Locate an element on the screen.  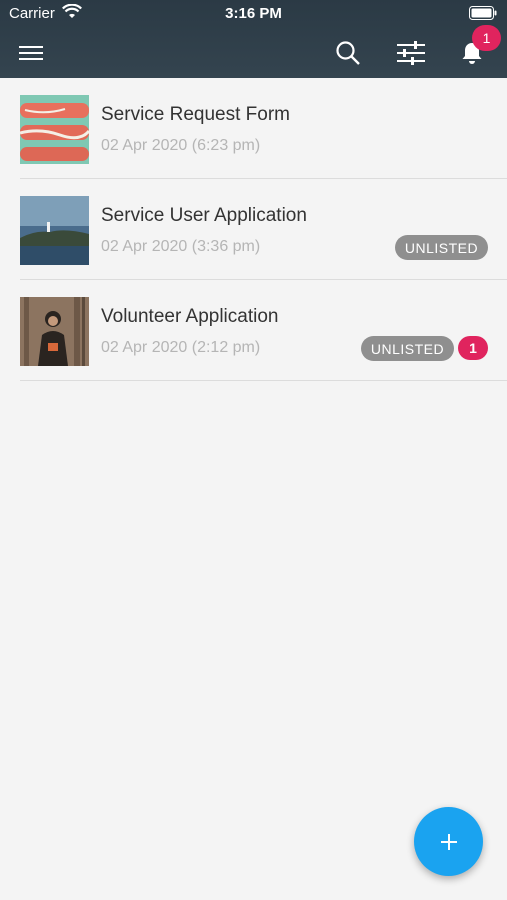
item-title: Service Request Form is located at coordinates (196, 114).